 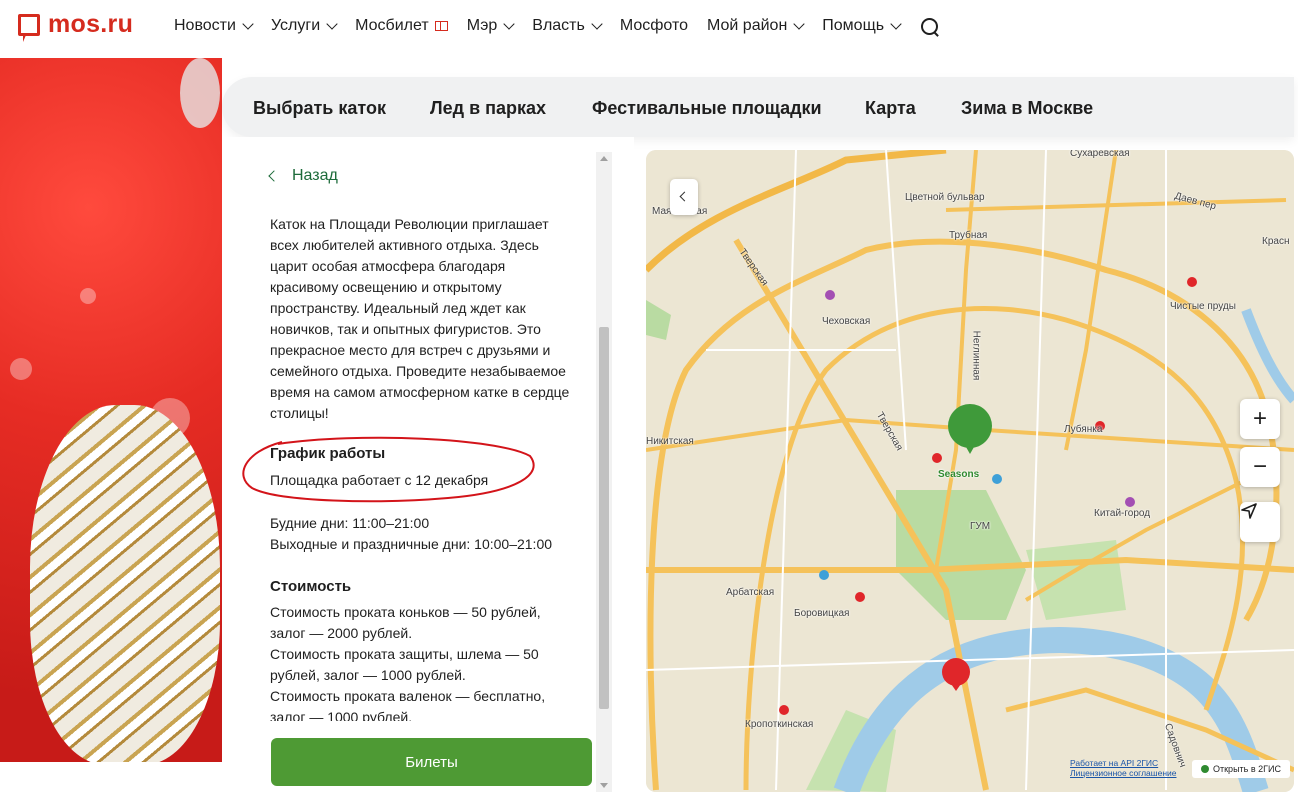 What do you see at coordinates (1122, 513) in the screenshot?
I see `map-label-kitay-gorod: Китай-город` at bounding box center [1122, 513].